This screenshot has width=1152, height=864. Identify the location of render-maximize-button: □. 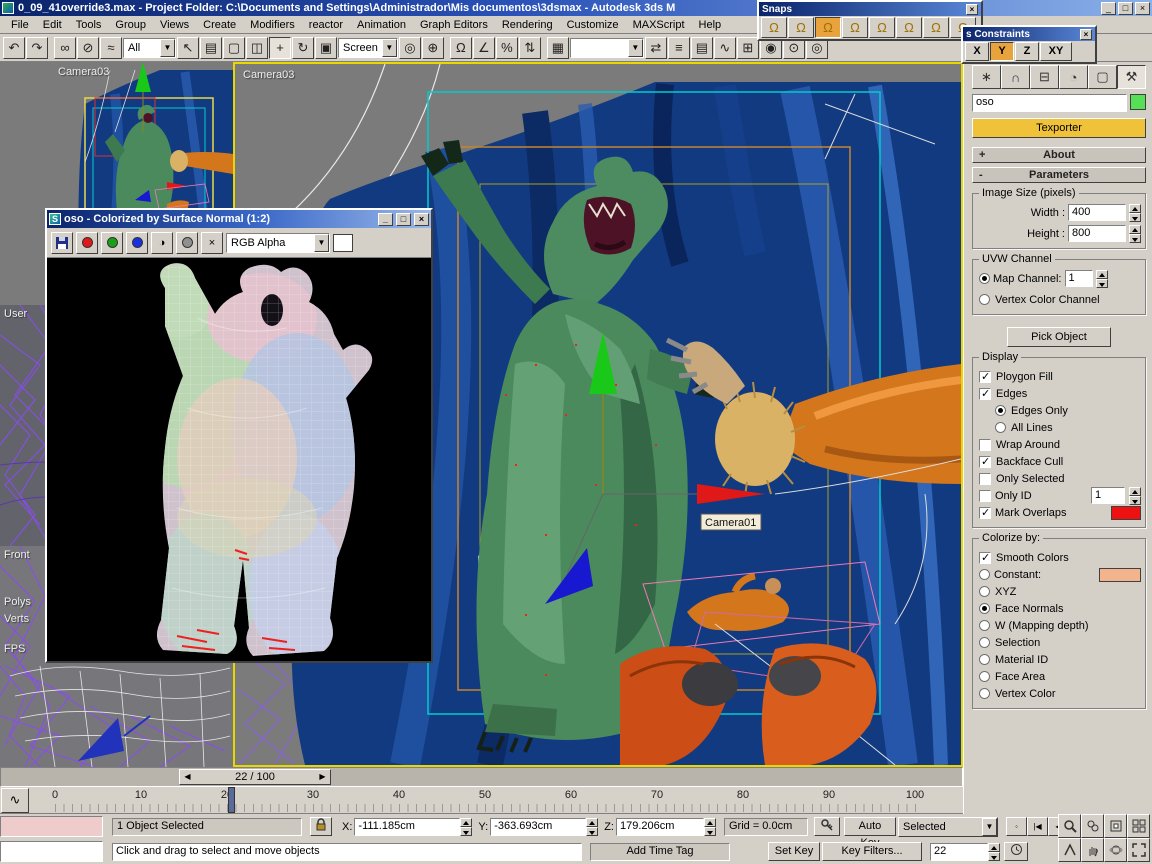
(403, 219).